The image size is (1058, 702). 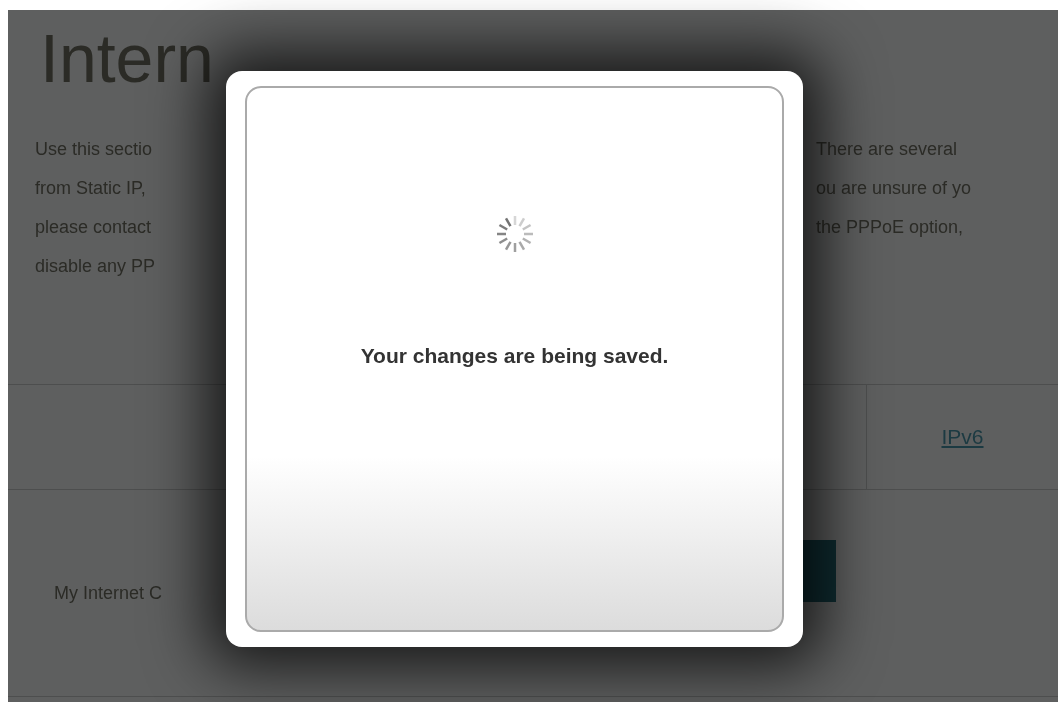 What do you see at coordinates (962, 437) in the screenshot?
I see `tab-link: IPv6` at bounding box center [962, 437].